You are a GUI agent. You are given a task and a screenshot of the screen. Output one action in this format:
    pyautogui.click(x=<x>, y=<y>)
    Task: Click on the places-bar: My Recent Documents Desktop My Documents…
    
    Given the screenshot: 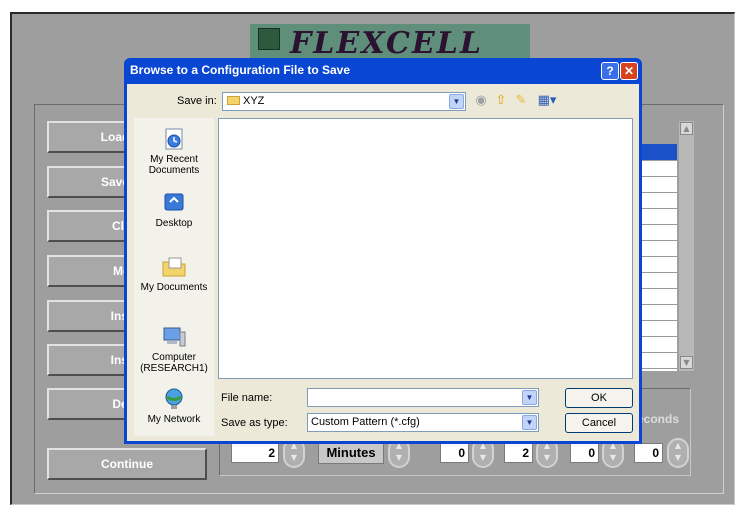 What is the action you would take?
    pyautogui.click(x=174, y=277)
    